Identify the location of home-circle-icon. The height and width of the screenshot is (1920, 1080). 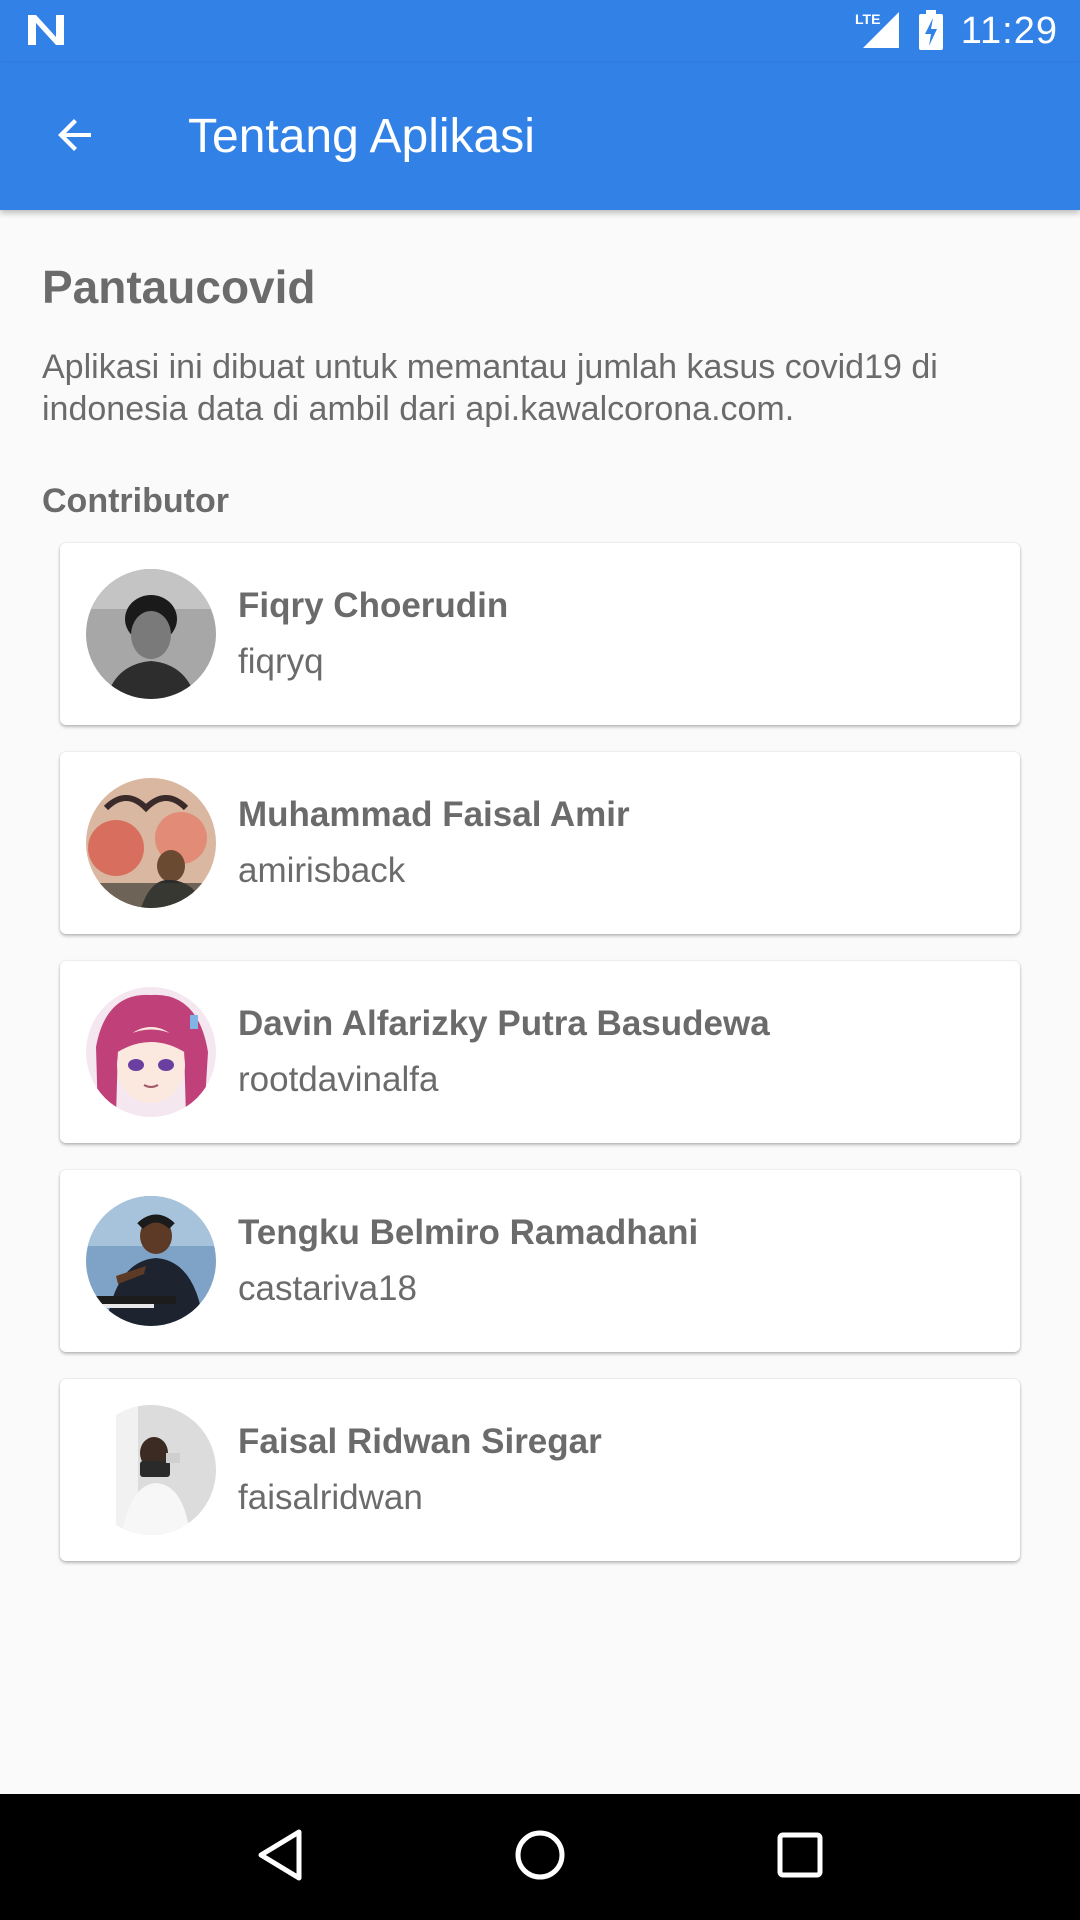
(540, 1857).